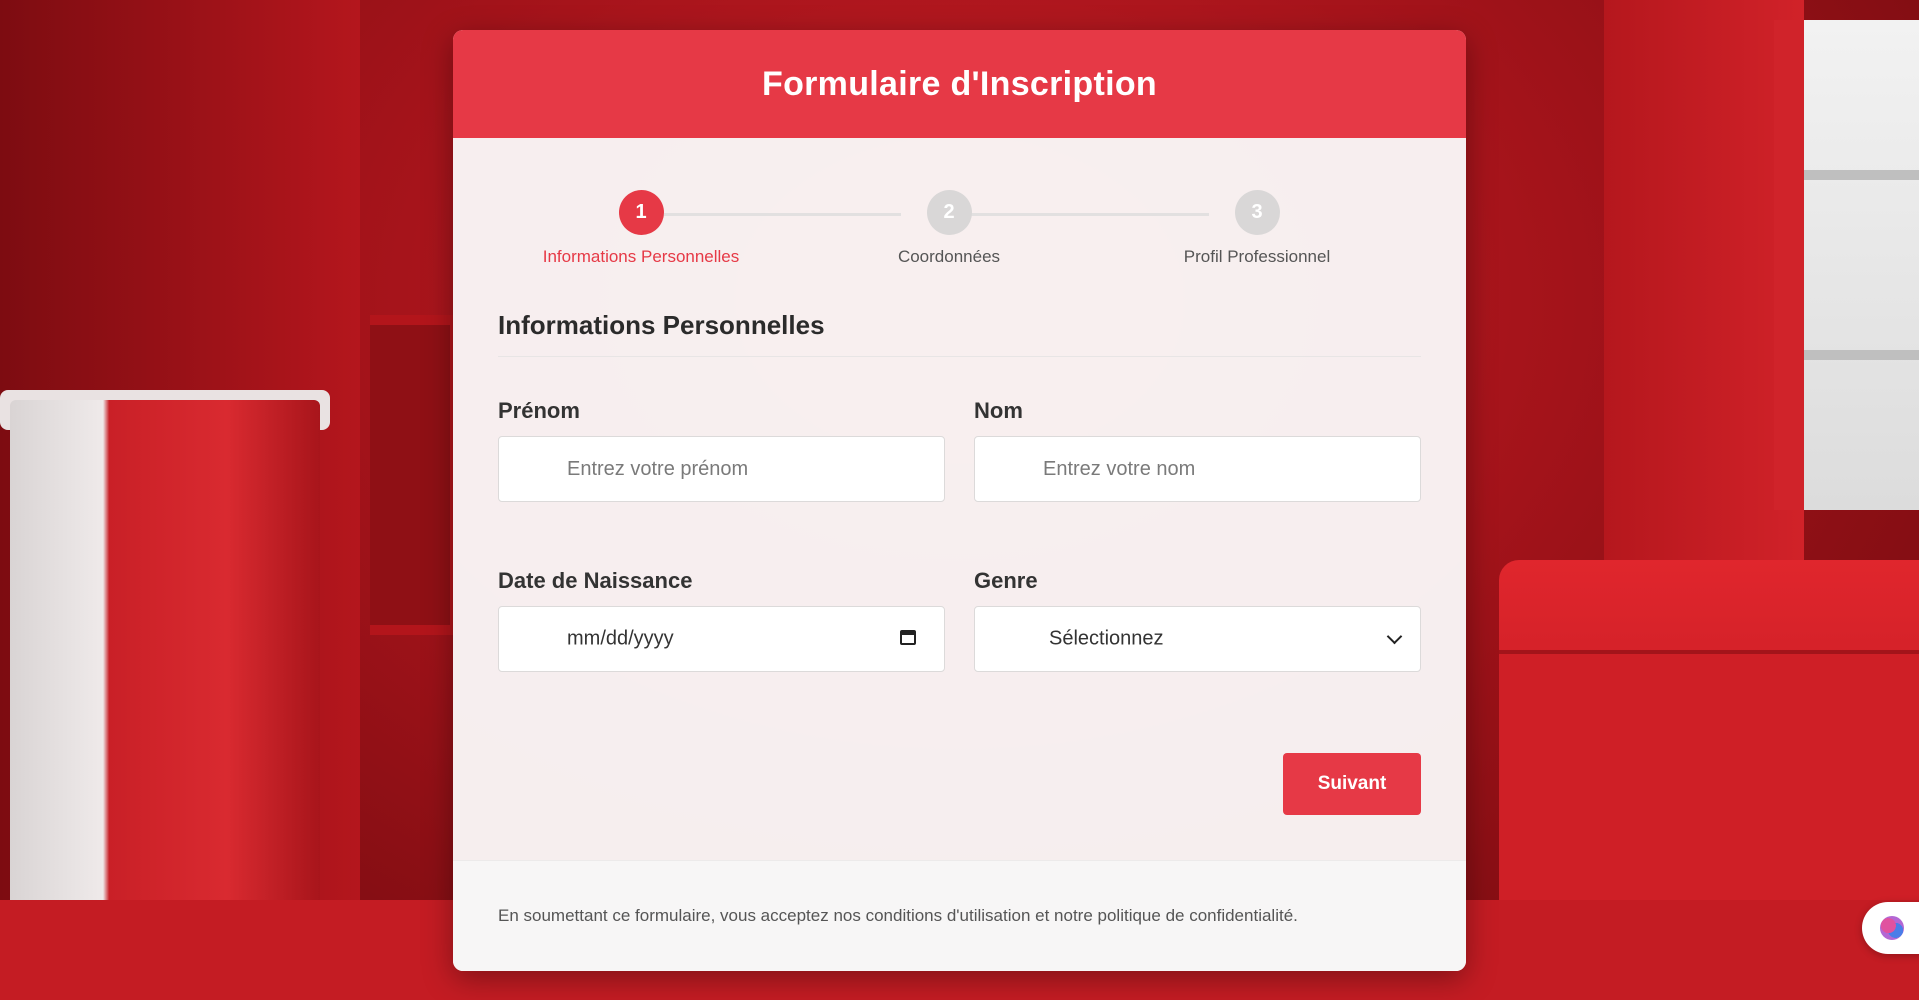  I want to click on step-3: 3 Profil Professionnel, so click(1257, 228).